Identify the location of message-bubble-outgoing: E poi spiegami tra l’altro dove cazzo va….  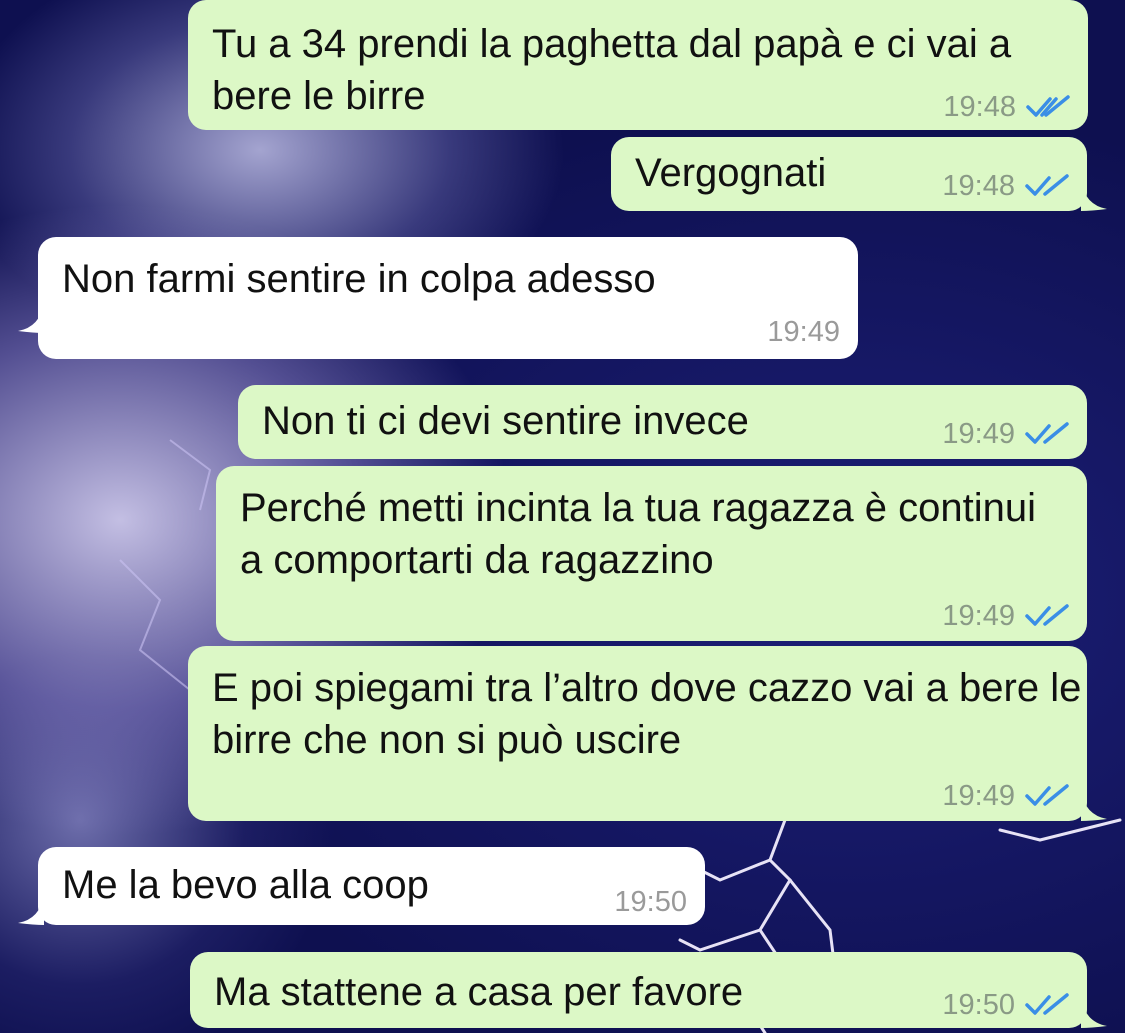
(647, 733).